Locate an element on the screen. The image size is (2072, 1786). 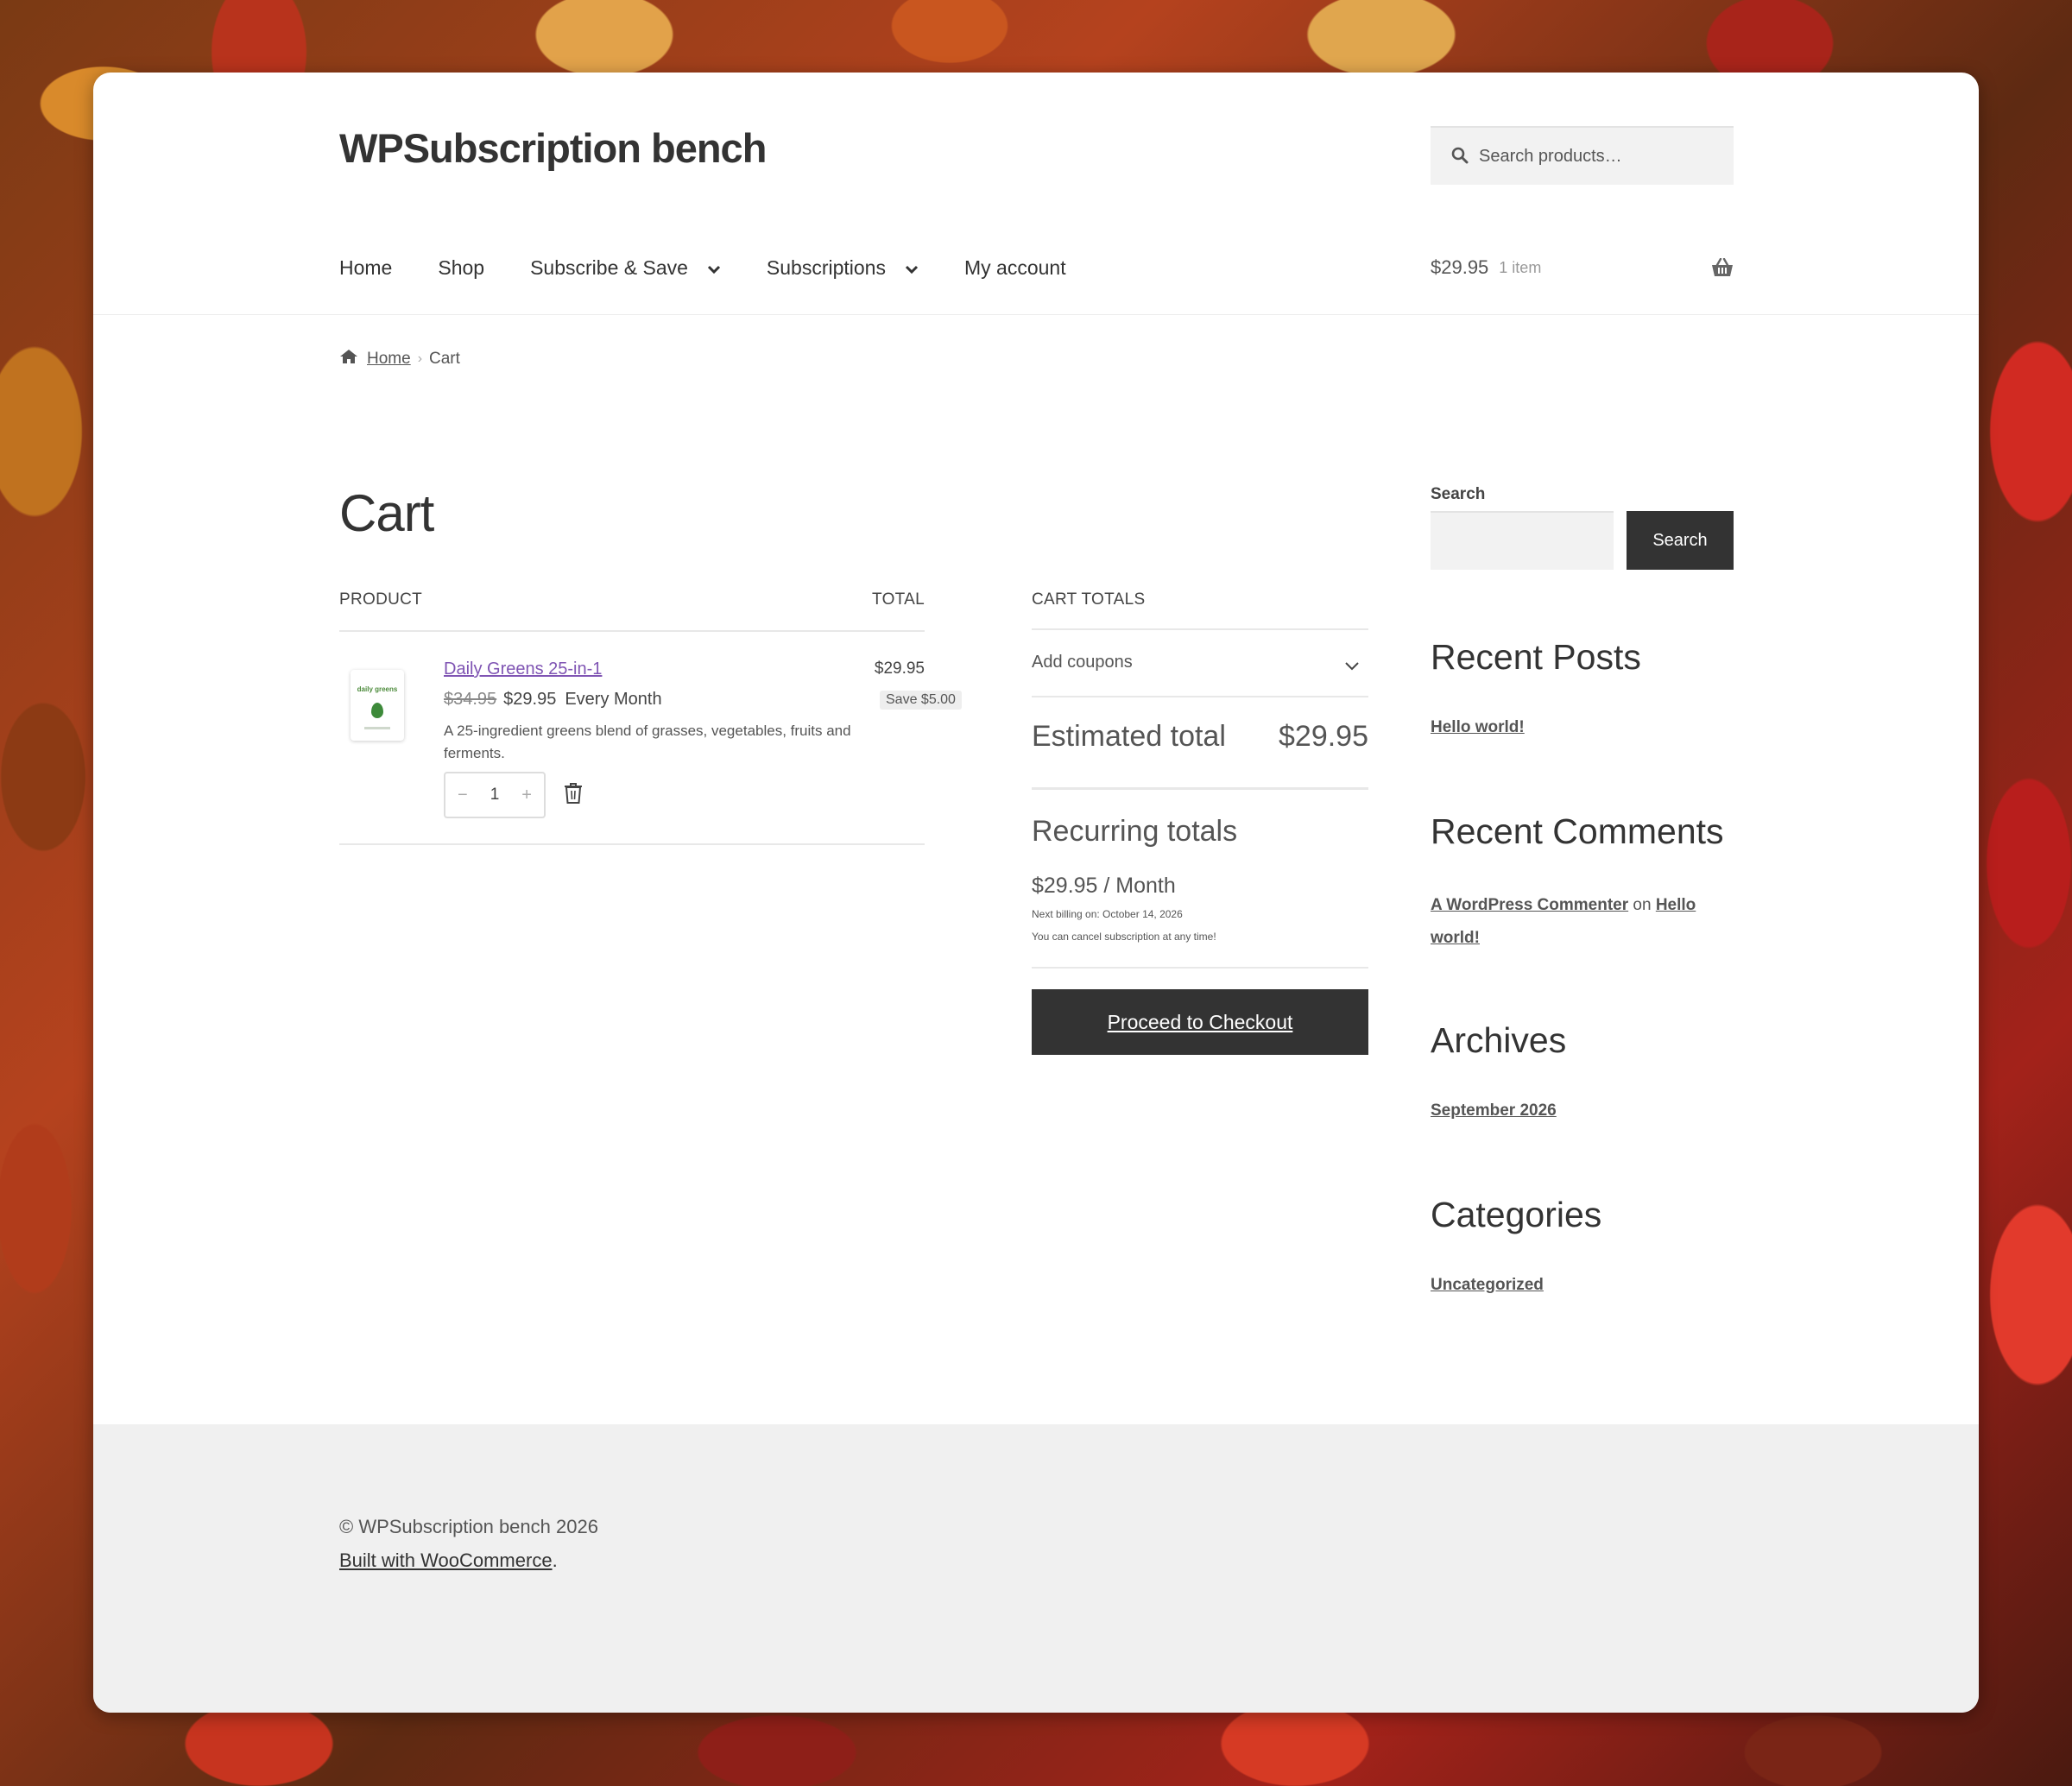
recent-post-link: Hello world! is located at coordinates (1478, 727).